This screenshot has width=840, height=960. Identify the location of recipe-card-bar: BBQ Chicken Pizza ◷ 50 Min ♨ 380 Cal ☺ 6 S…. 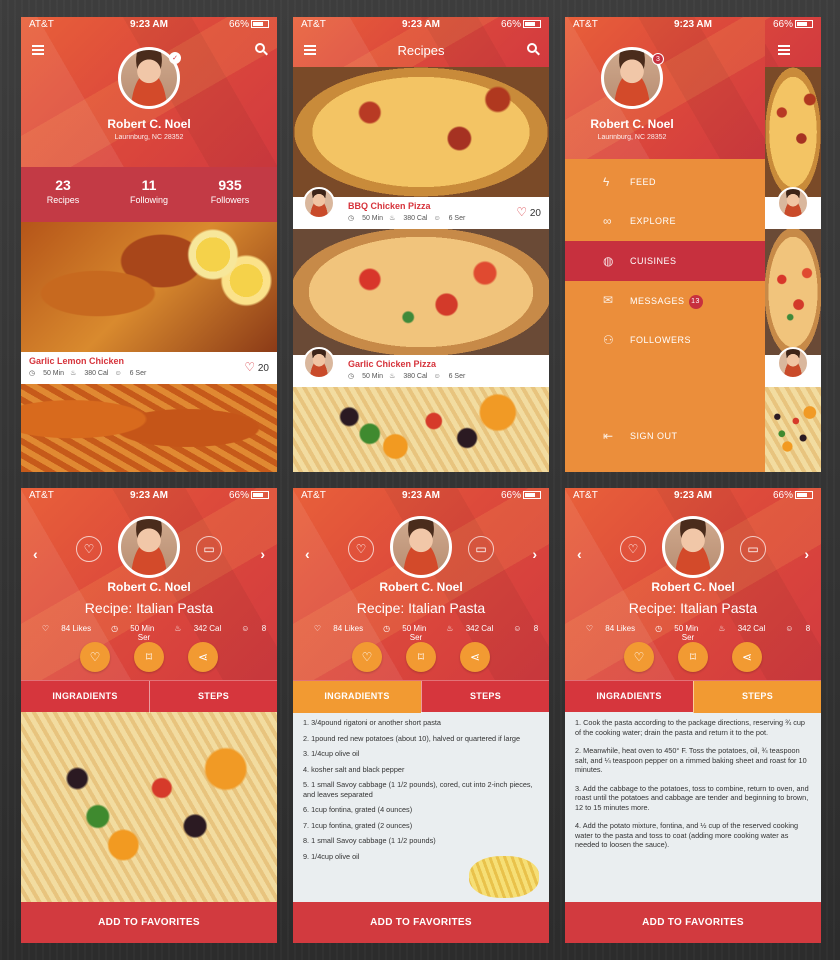
(421, 208).